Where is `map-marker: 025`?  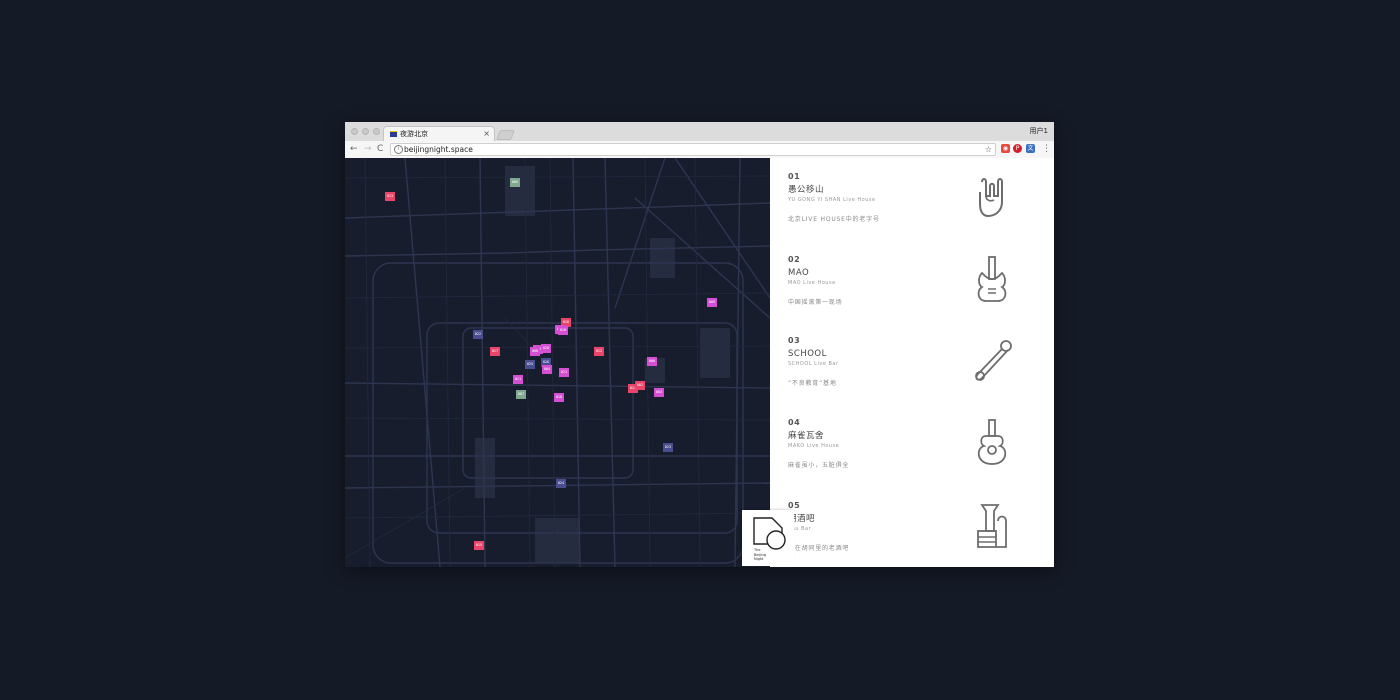 map-marker: 025 is located at coordinates (530, 364).